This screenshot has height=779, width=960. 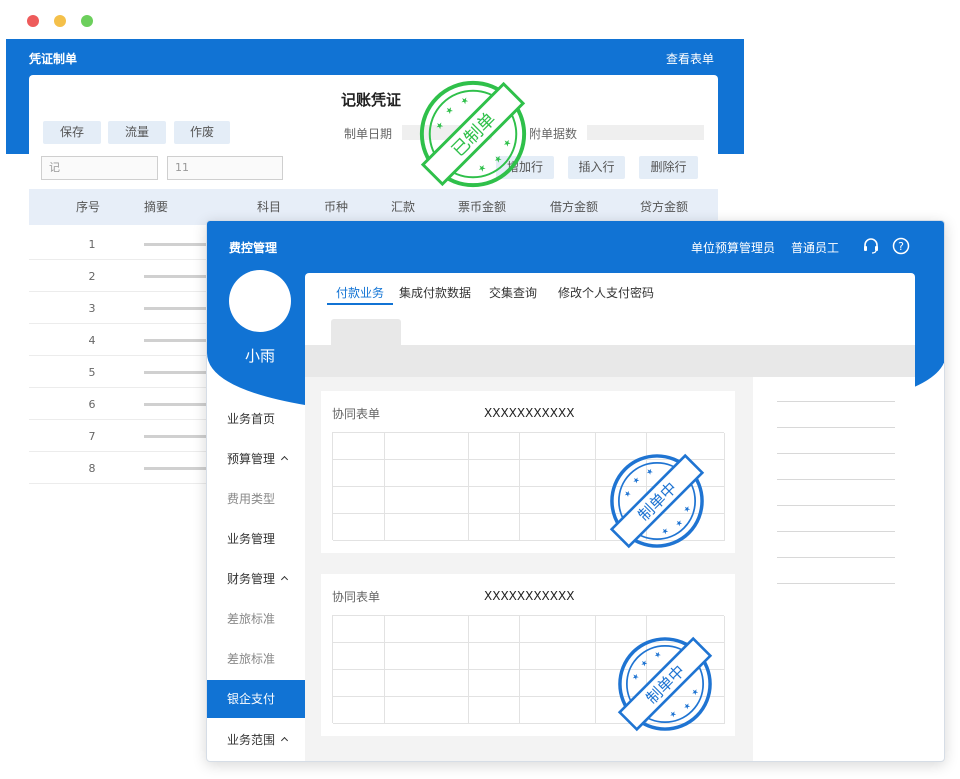 I want to click on view-form-link: 查看表单, so click(x=690, y=58).